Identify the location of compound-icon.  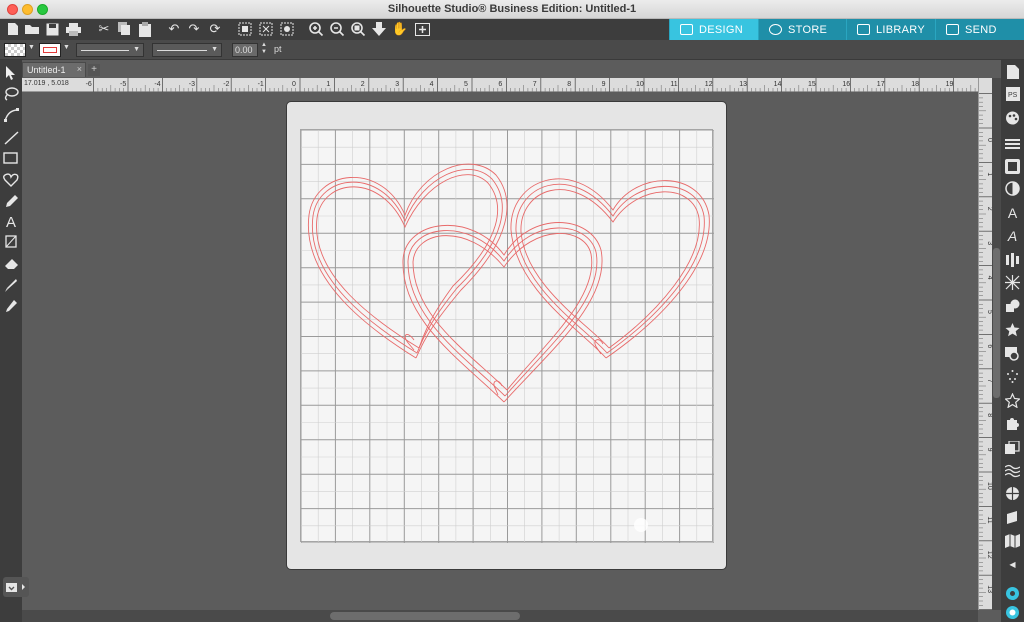
(287, 29).